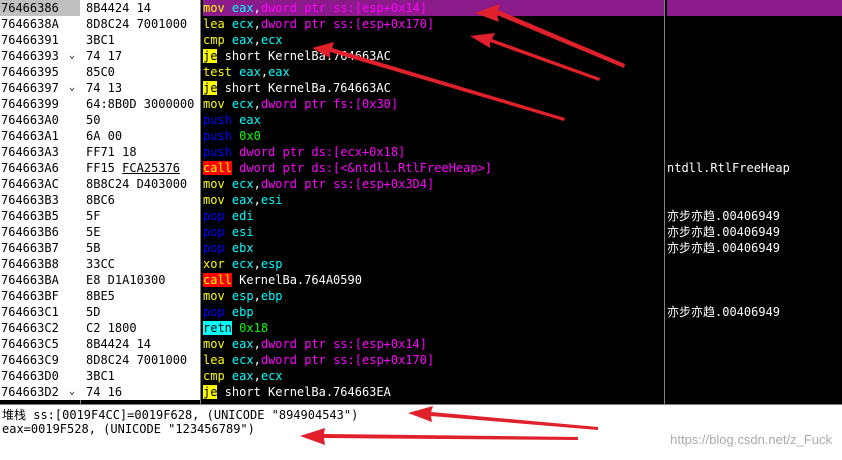 This screenshot has height=460, width=842. Describe the element at coordinates (433, 56) in the screenshot. I see `disassembly-cell: je short KernelBa.764663AC` at that location.